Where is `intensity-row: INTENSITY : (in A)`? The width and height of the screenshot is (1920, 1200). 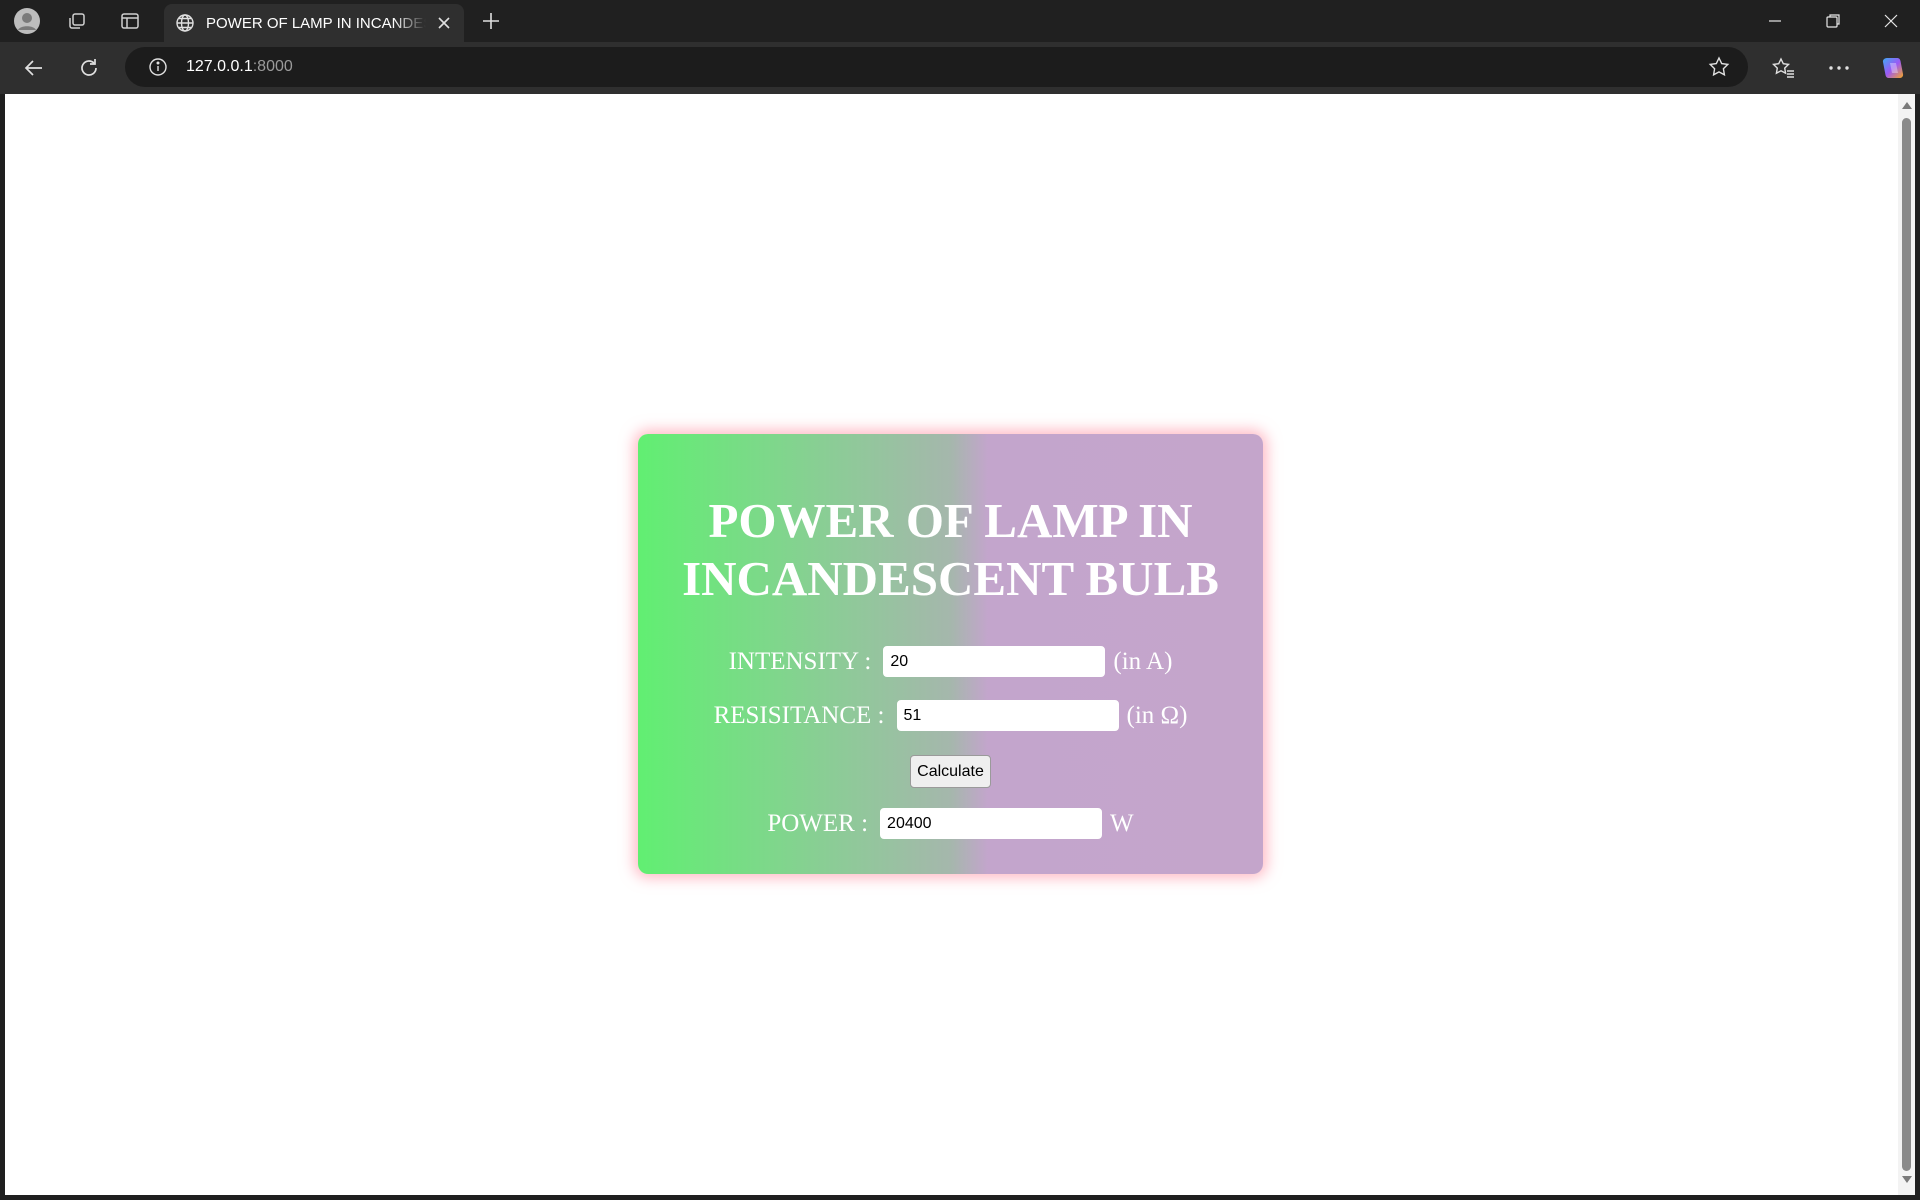 intensity-row: INTENSITY : (in A) is located at coordinates (950, 661).